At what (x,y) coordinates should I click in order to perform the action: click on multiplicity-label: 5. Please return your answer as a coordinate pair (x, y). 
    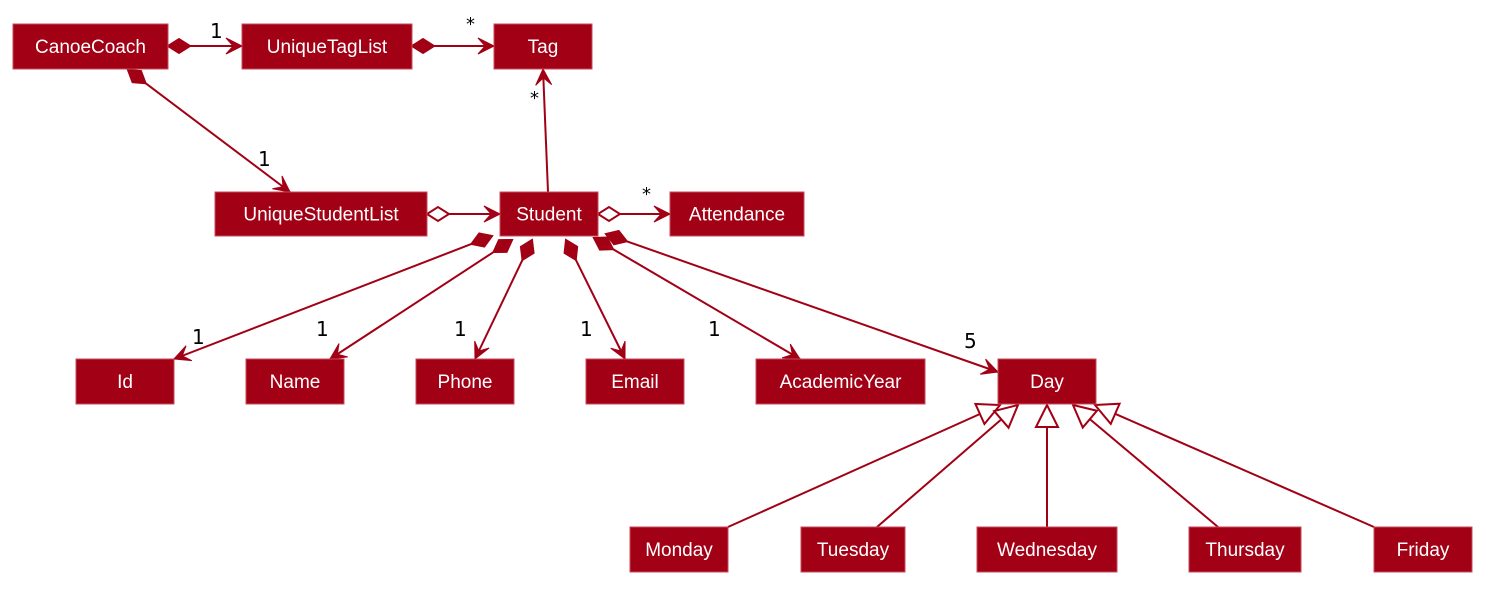
    Looking at the image, I should click on (970, 341).